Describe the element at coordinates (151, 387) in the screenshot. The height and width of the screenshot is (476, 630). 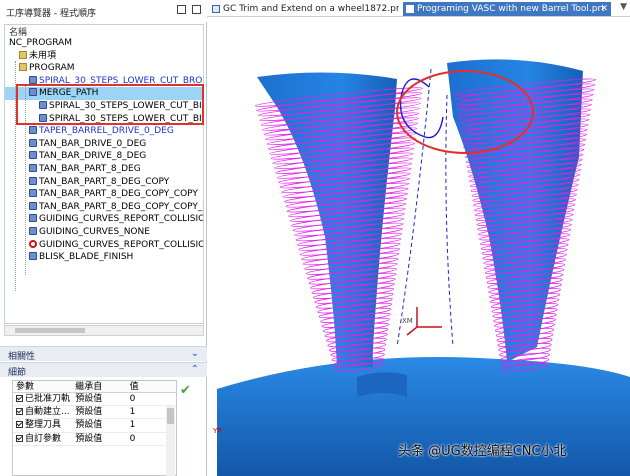
I see `header-value: 值` at that location.